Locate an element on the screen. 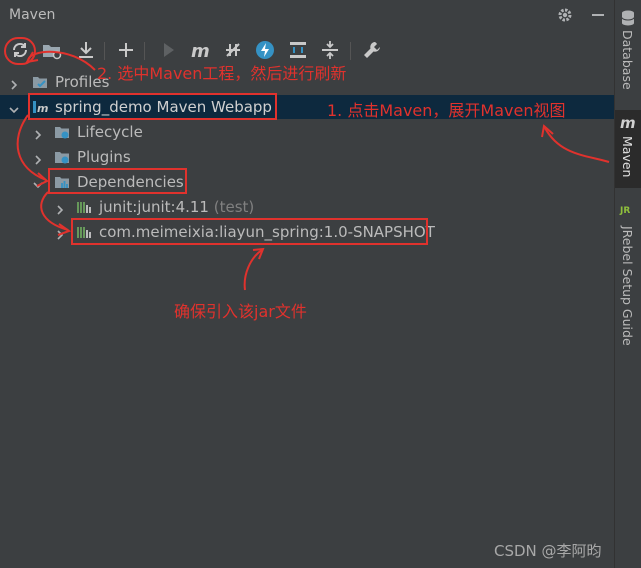  maven-settings-wrench-icon is located at coordinates (372, 50).